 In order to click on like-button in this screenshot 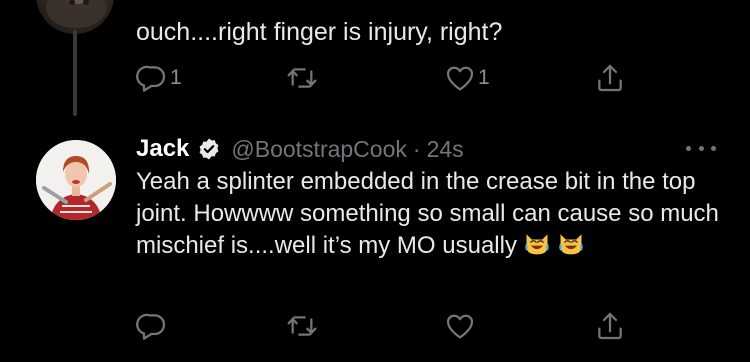, I will do `click(460, 326)`.